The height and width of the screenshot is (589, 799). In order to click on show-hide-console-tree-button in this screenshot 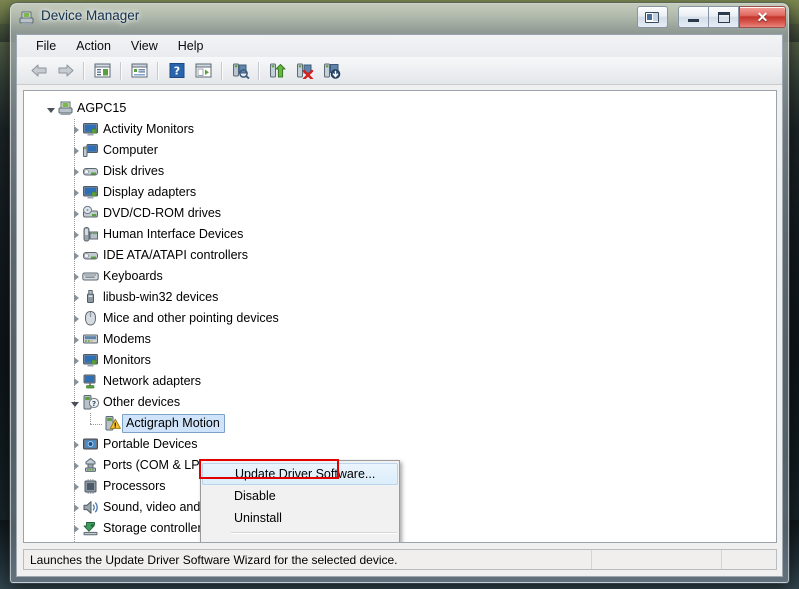, I will do `click(102, 70)`.